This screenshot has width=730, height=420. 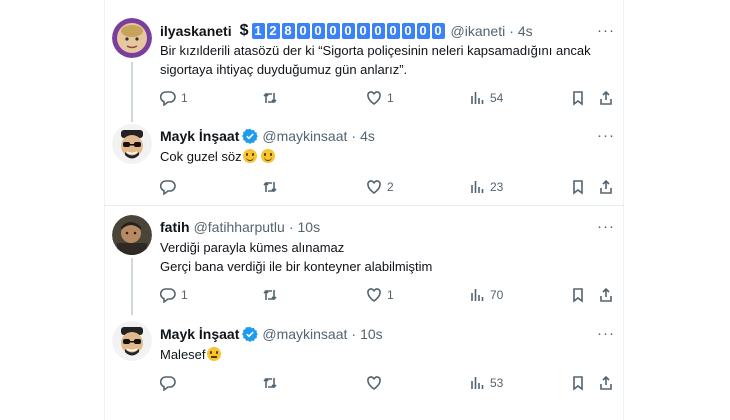 What do you see at coordinates (175, 227) in the screenshot?
I see `display-name: fatih` at bounding box center [175, 227].